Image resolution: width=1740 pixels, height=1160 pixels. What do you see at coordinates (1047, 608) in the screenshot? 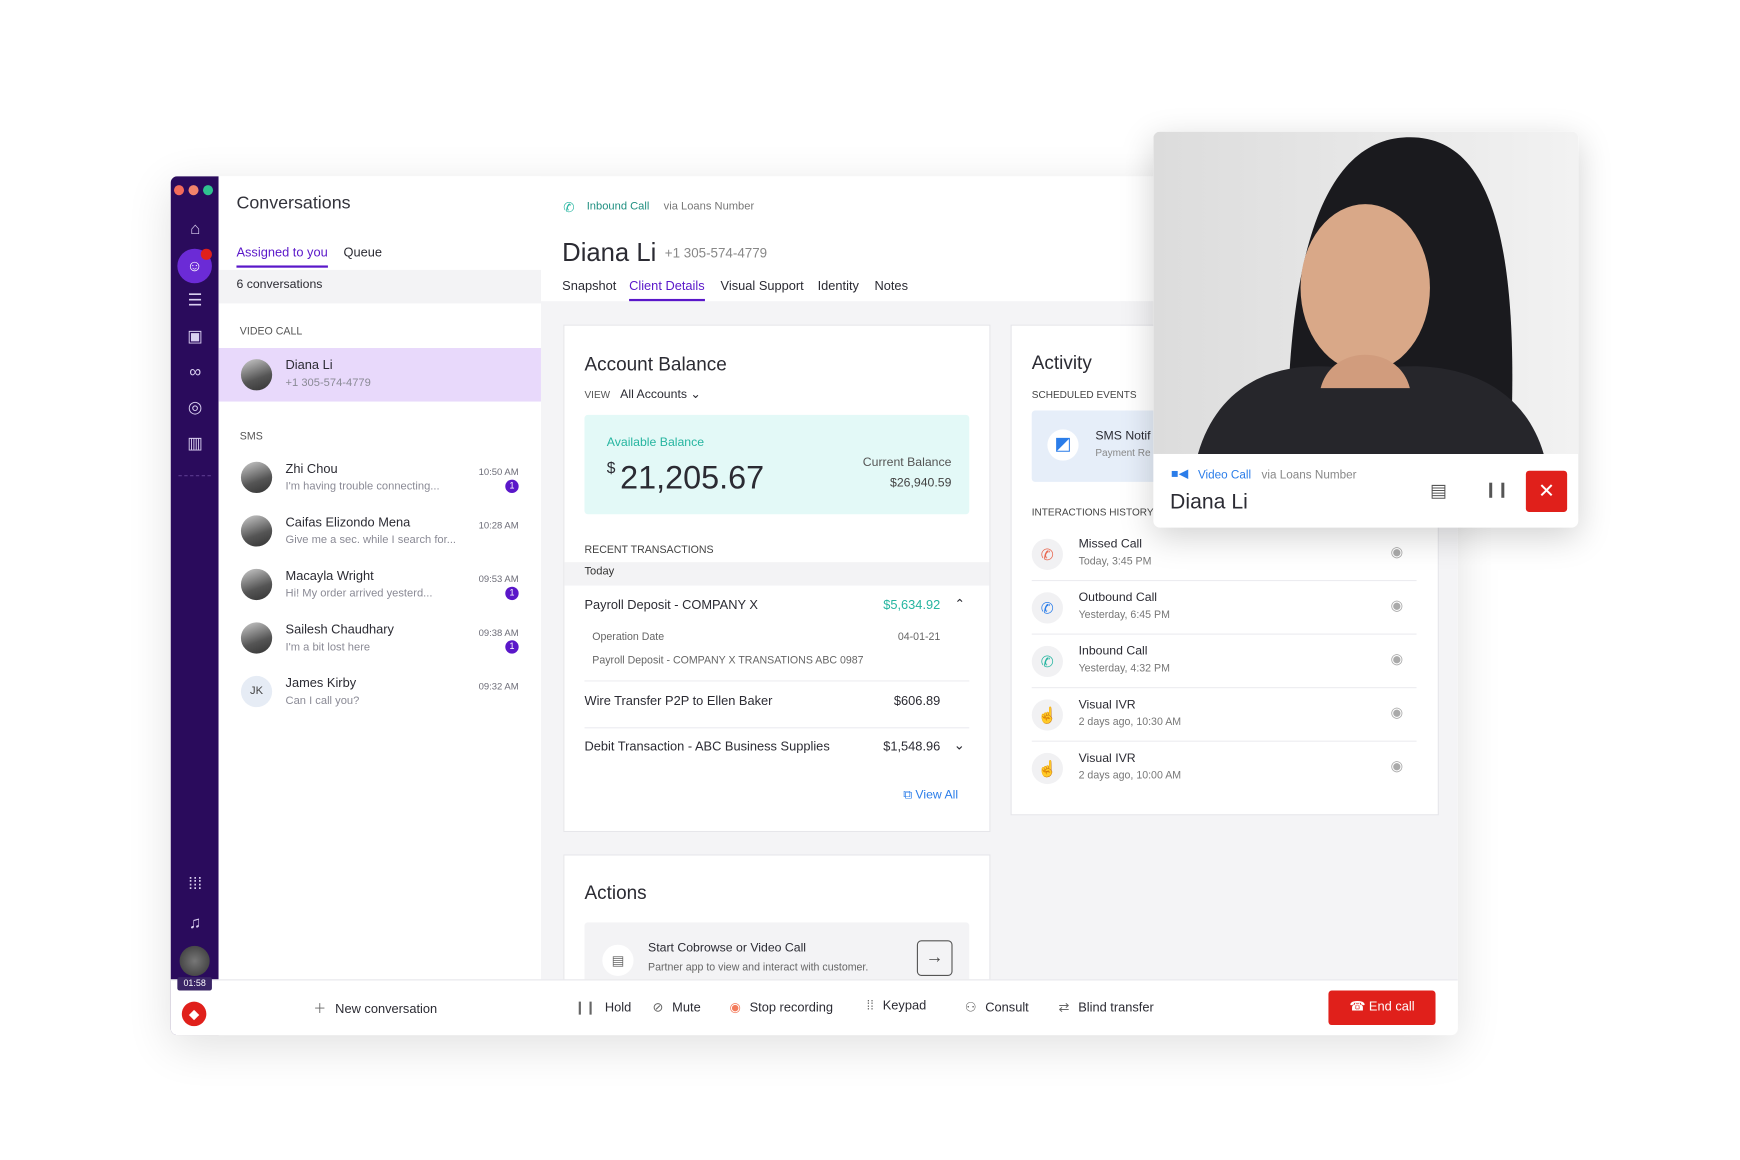
I see `outbound-call-icon: ✆` at bounding box center [1047, 608].